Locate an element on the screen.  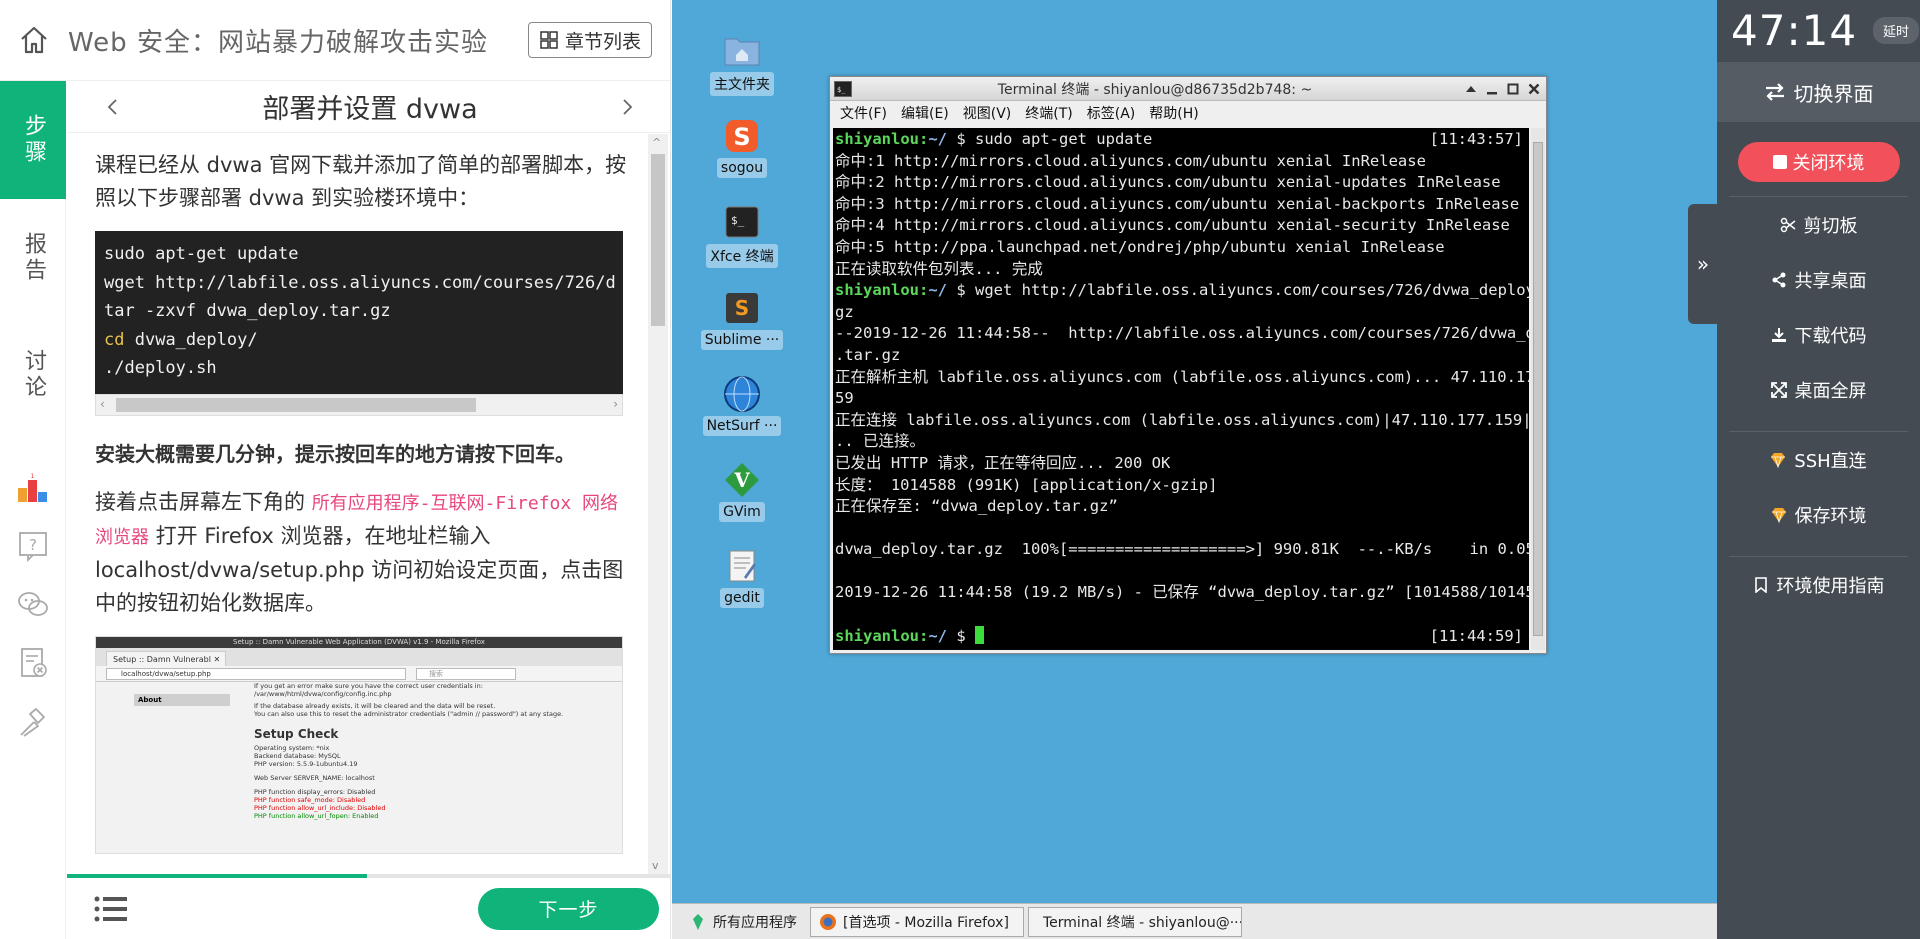
collapse-panel-tab: » is located at coordinates (1703, 264).